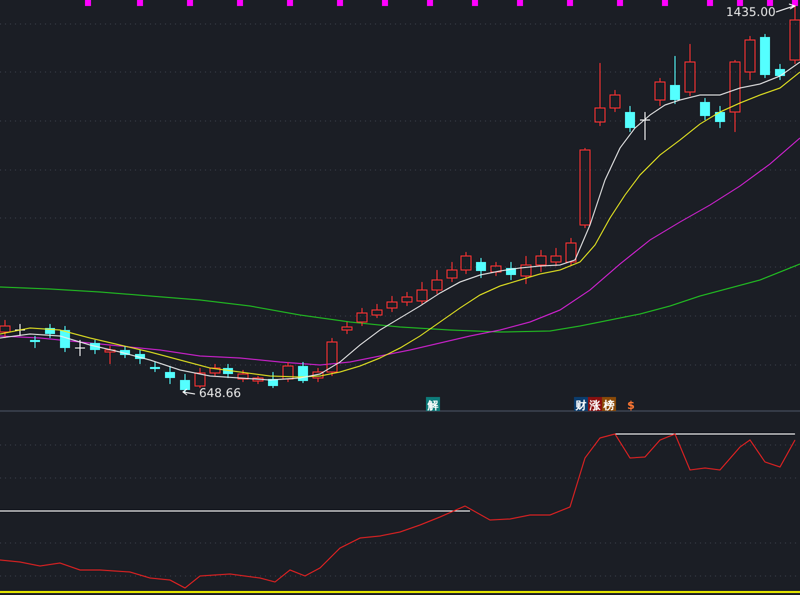 The width and height of the screenshot is (800, 595). I want to click on signal-badge: 财, so click(581, 404).